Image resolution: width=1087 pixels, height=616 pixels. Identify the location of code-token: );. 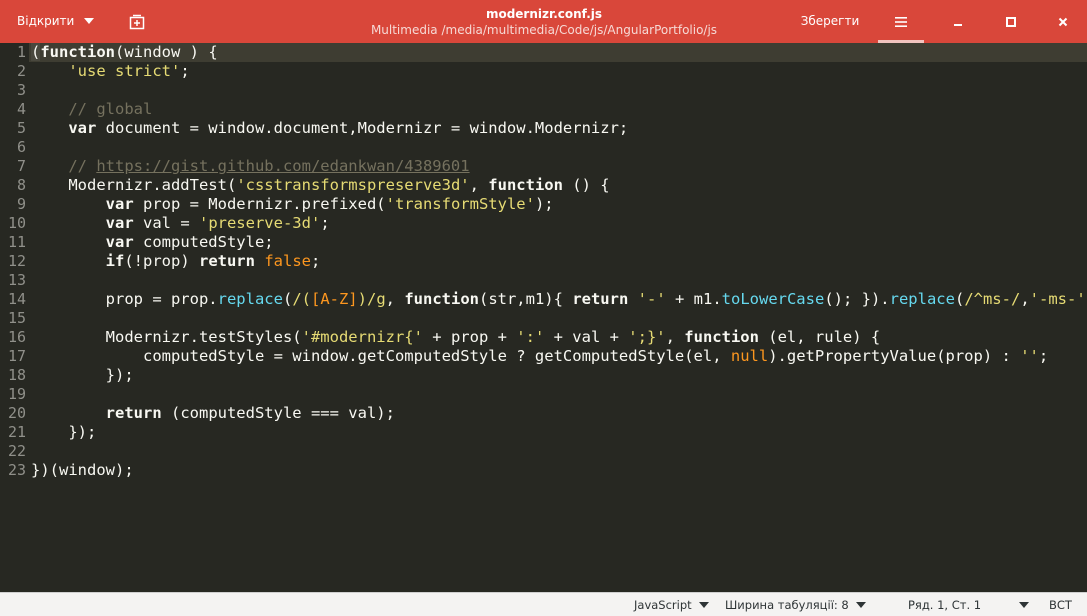
(544, 204).